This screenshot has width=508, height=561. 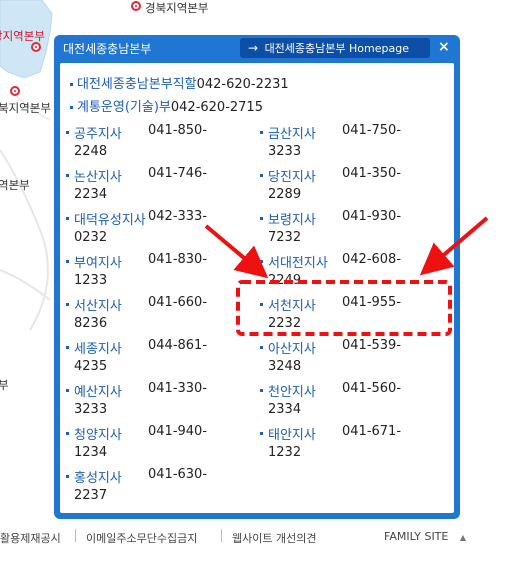 I want to click on office-phone: 042-620-2231, so click(x=242, y=84).